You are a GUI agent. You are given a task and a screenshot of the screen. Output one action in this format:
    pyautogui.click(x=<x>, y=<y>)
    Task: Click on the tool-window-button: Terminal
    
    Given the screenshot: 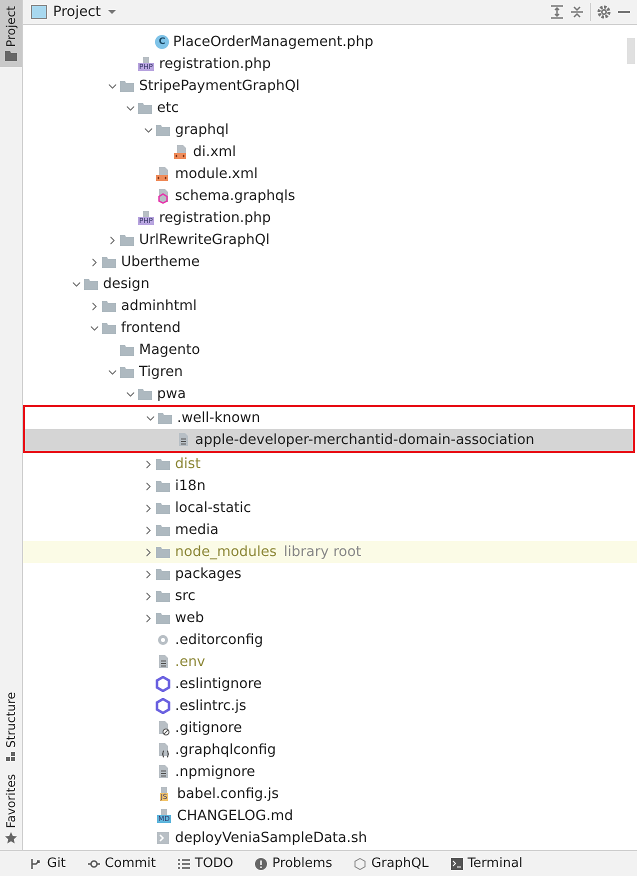 What is the action you would take?
    pyautogui.click(x=486, y=863)
    